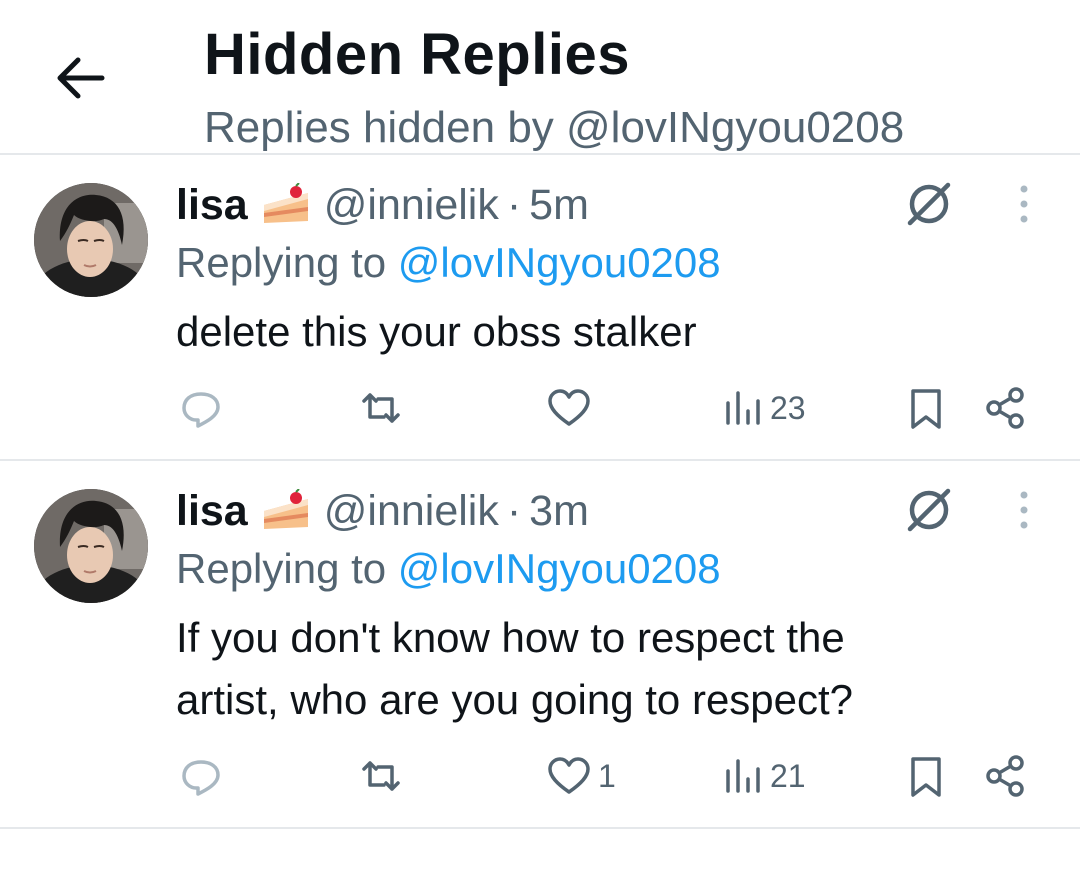 This screenshot has width=1080, height=871. I want to click on post-timestamp: 5m, so click(559, 205).